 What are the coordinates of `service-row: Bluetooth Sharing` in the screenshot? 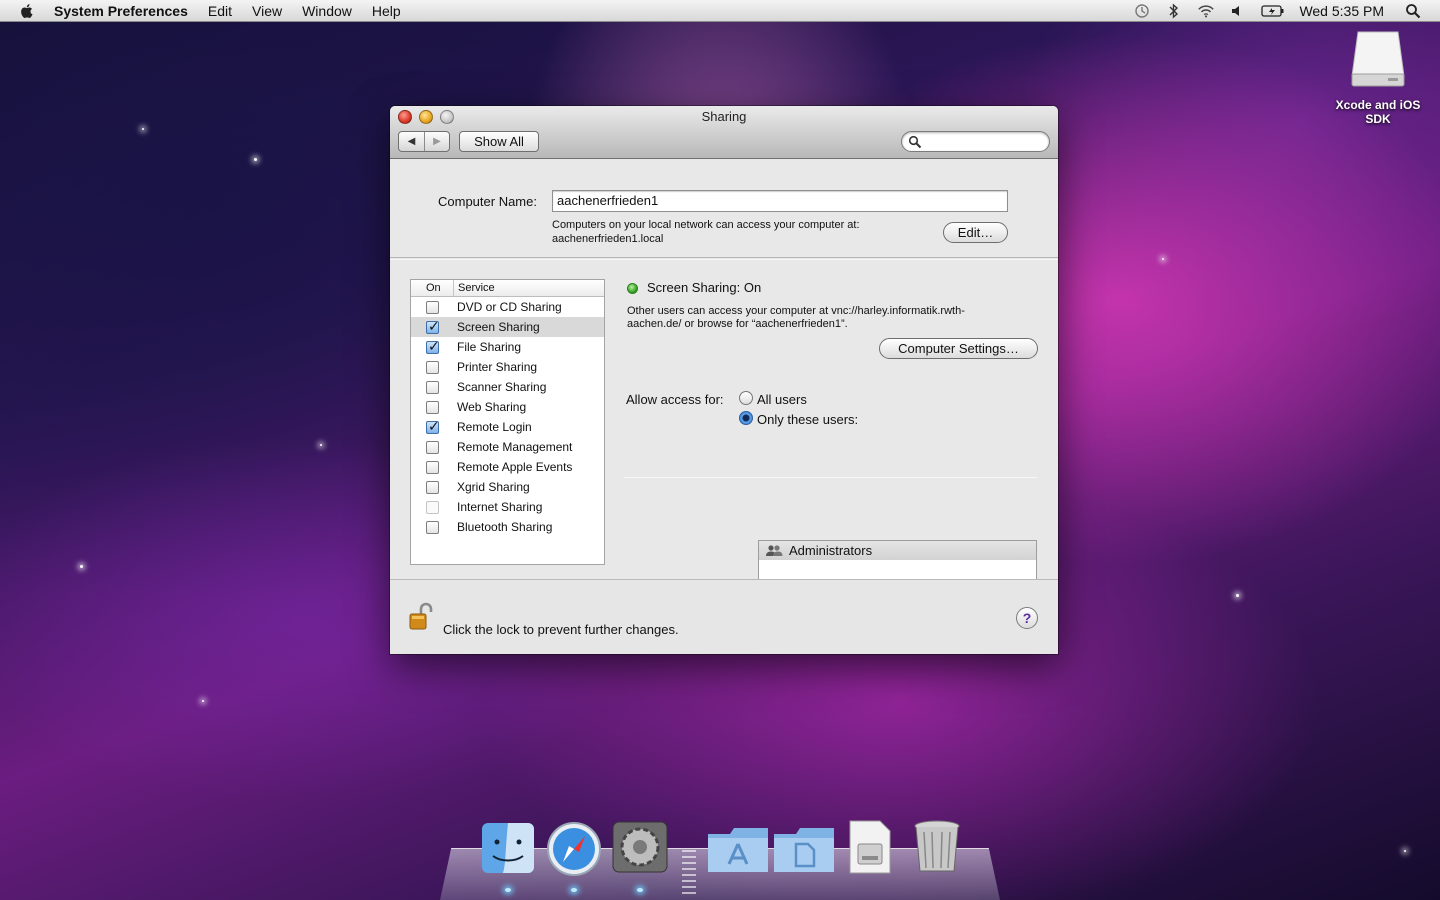 It's located at (507, 527).